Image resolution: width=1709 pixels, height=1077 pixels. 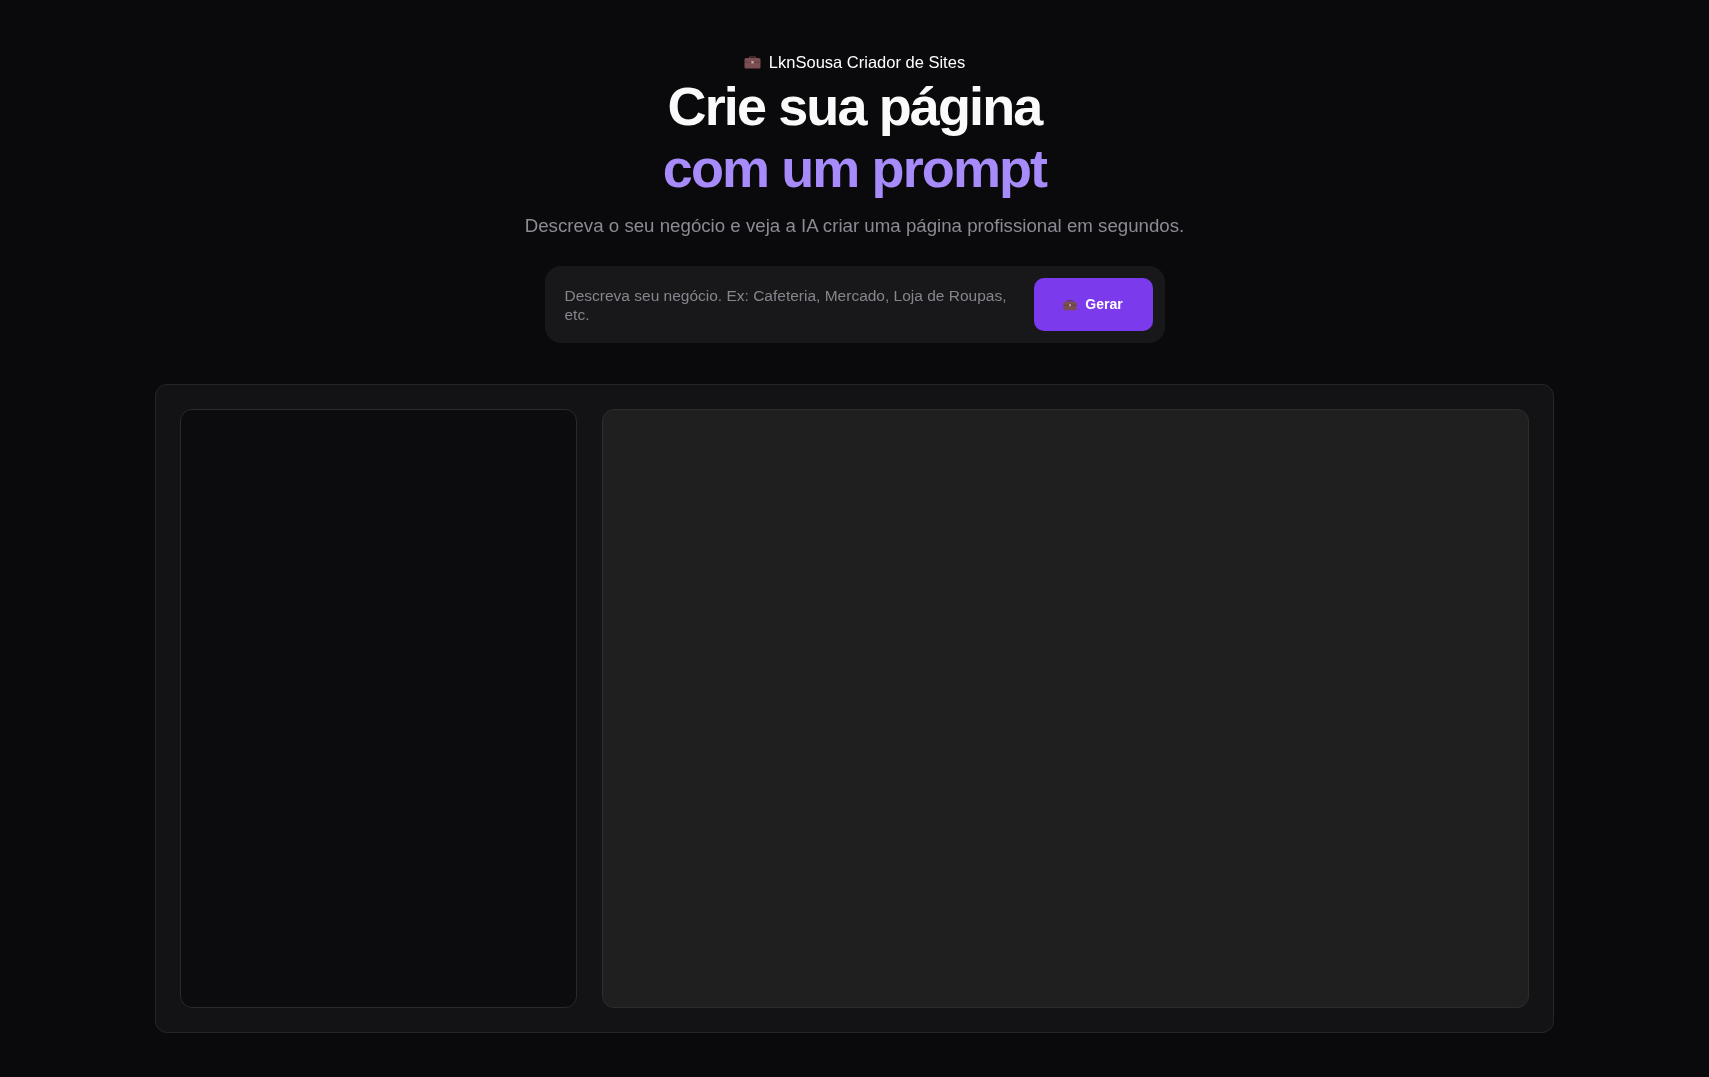 What do you see at coordinates (789, 304) in the screenshot?
I see `prompt-field: Descreva seu negócio. Ex: Cafeteria, Mercado, Loja de Roupas, etc.` at bounding box center [789, 304].